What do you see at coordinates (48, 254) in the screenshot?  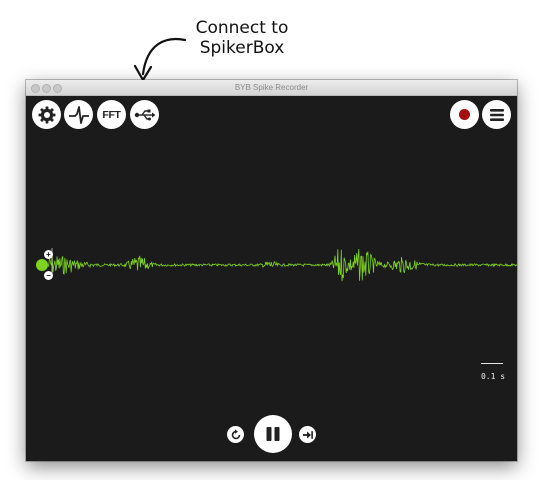 I see `gain-plus-button: +` at bounding box center [48, 254].